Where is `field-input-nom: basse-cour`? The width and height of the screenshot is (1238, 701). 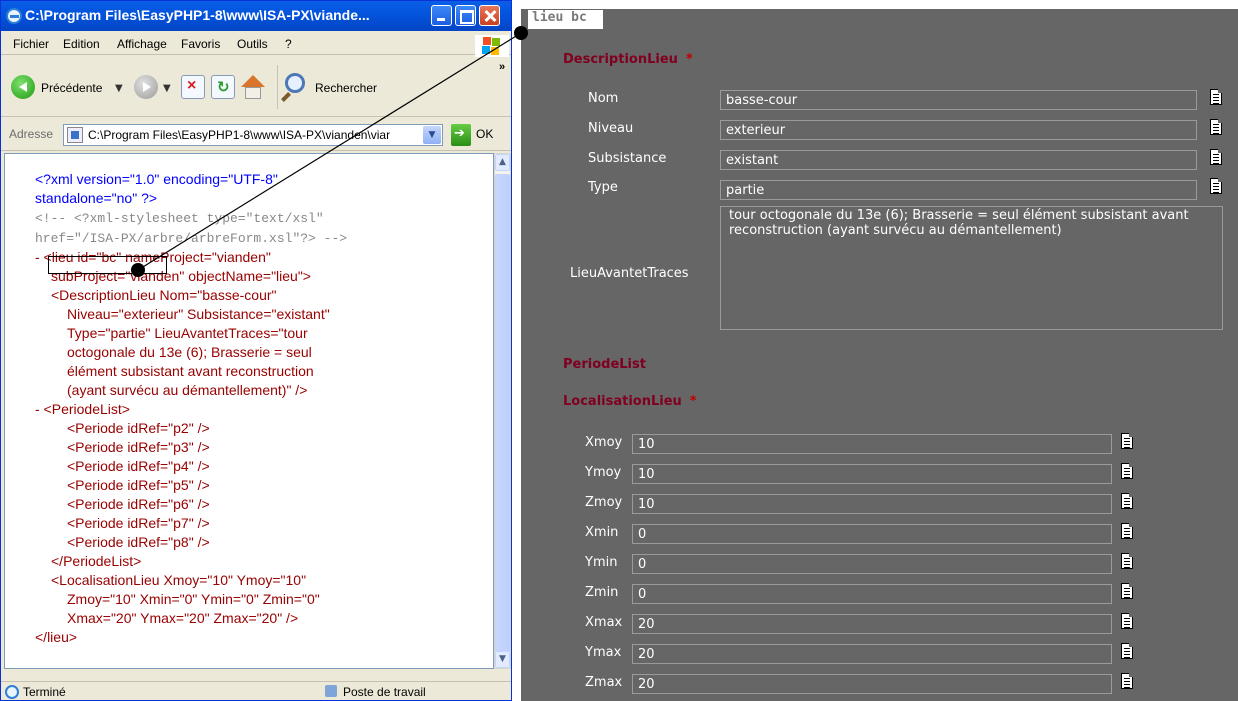
field-input-nom: basse-cour is located at coordinates (958, 100).